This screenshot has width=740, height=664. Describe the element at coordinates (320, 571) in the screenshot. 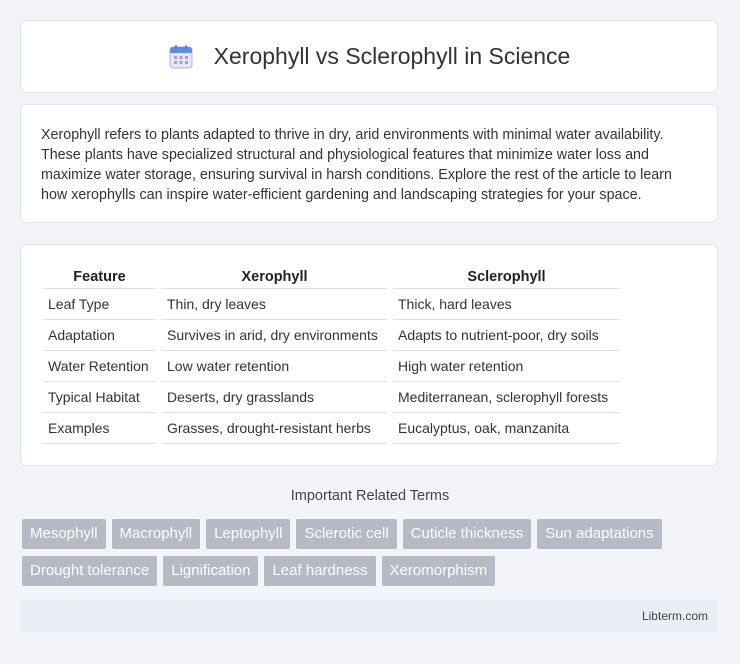

I see `tag-leaf-hardness: Leaf hardness` at that location.